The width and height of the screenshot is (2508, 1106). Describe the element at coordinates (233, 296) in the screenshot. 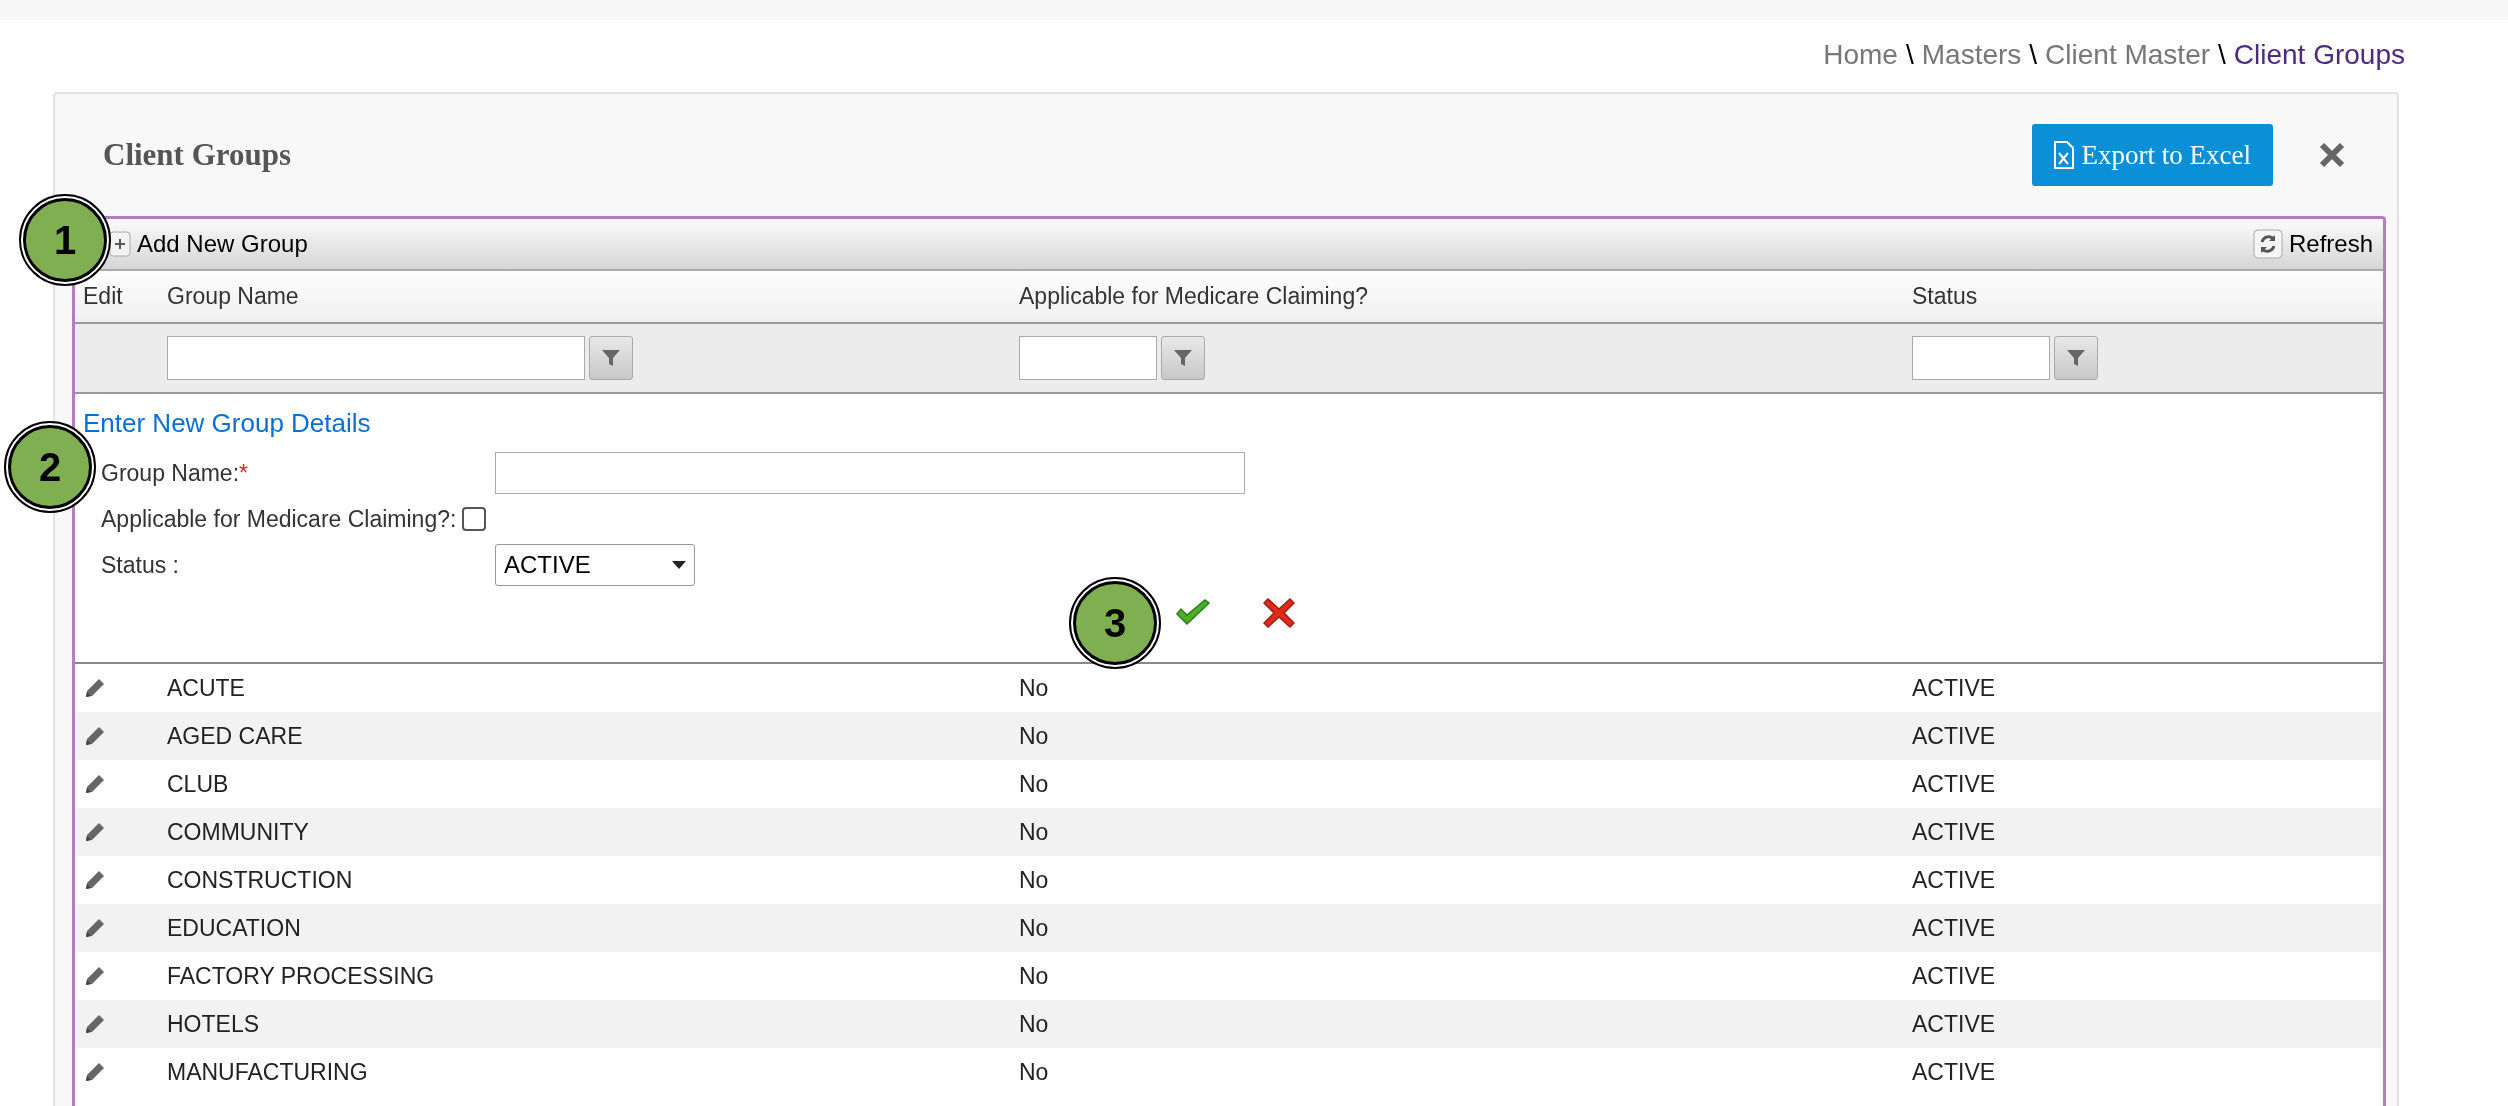

I see `column-header: Group Name` at that location.